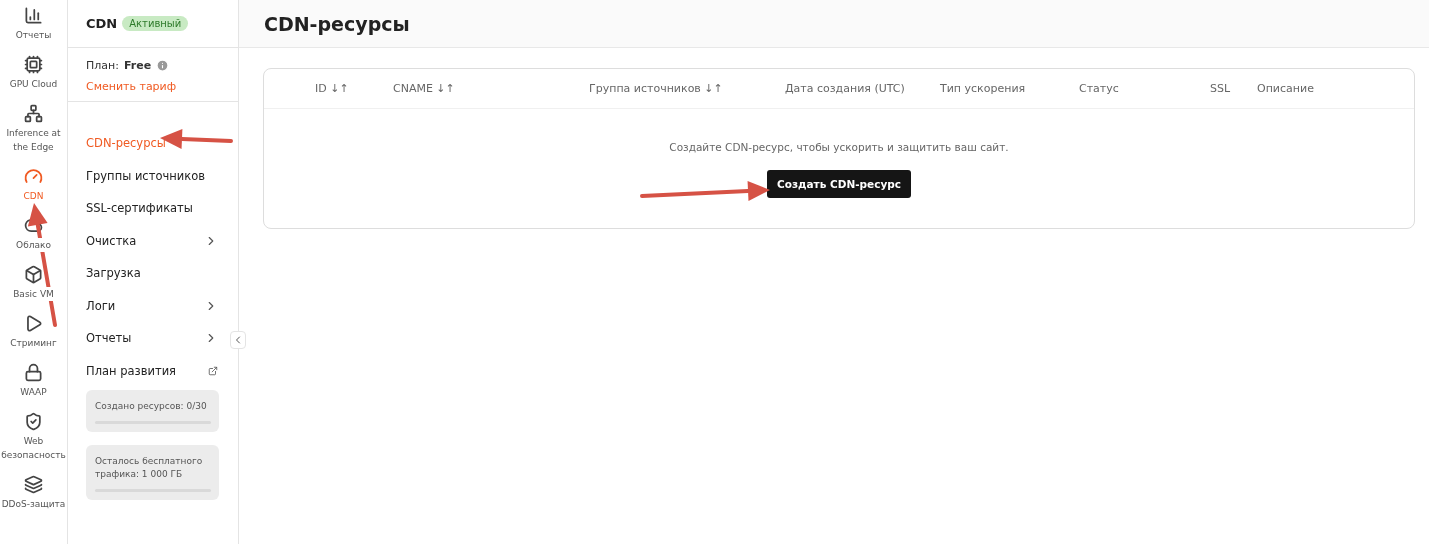 The width and height of the screenshot is (1429, 544). What do you see at coordinates (33, 323) in the screenshot?
I see `play-icon` at bounding box center [33, 323].